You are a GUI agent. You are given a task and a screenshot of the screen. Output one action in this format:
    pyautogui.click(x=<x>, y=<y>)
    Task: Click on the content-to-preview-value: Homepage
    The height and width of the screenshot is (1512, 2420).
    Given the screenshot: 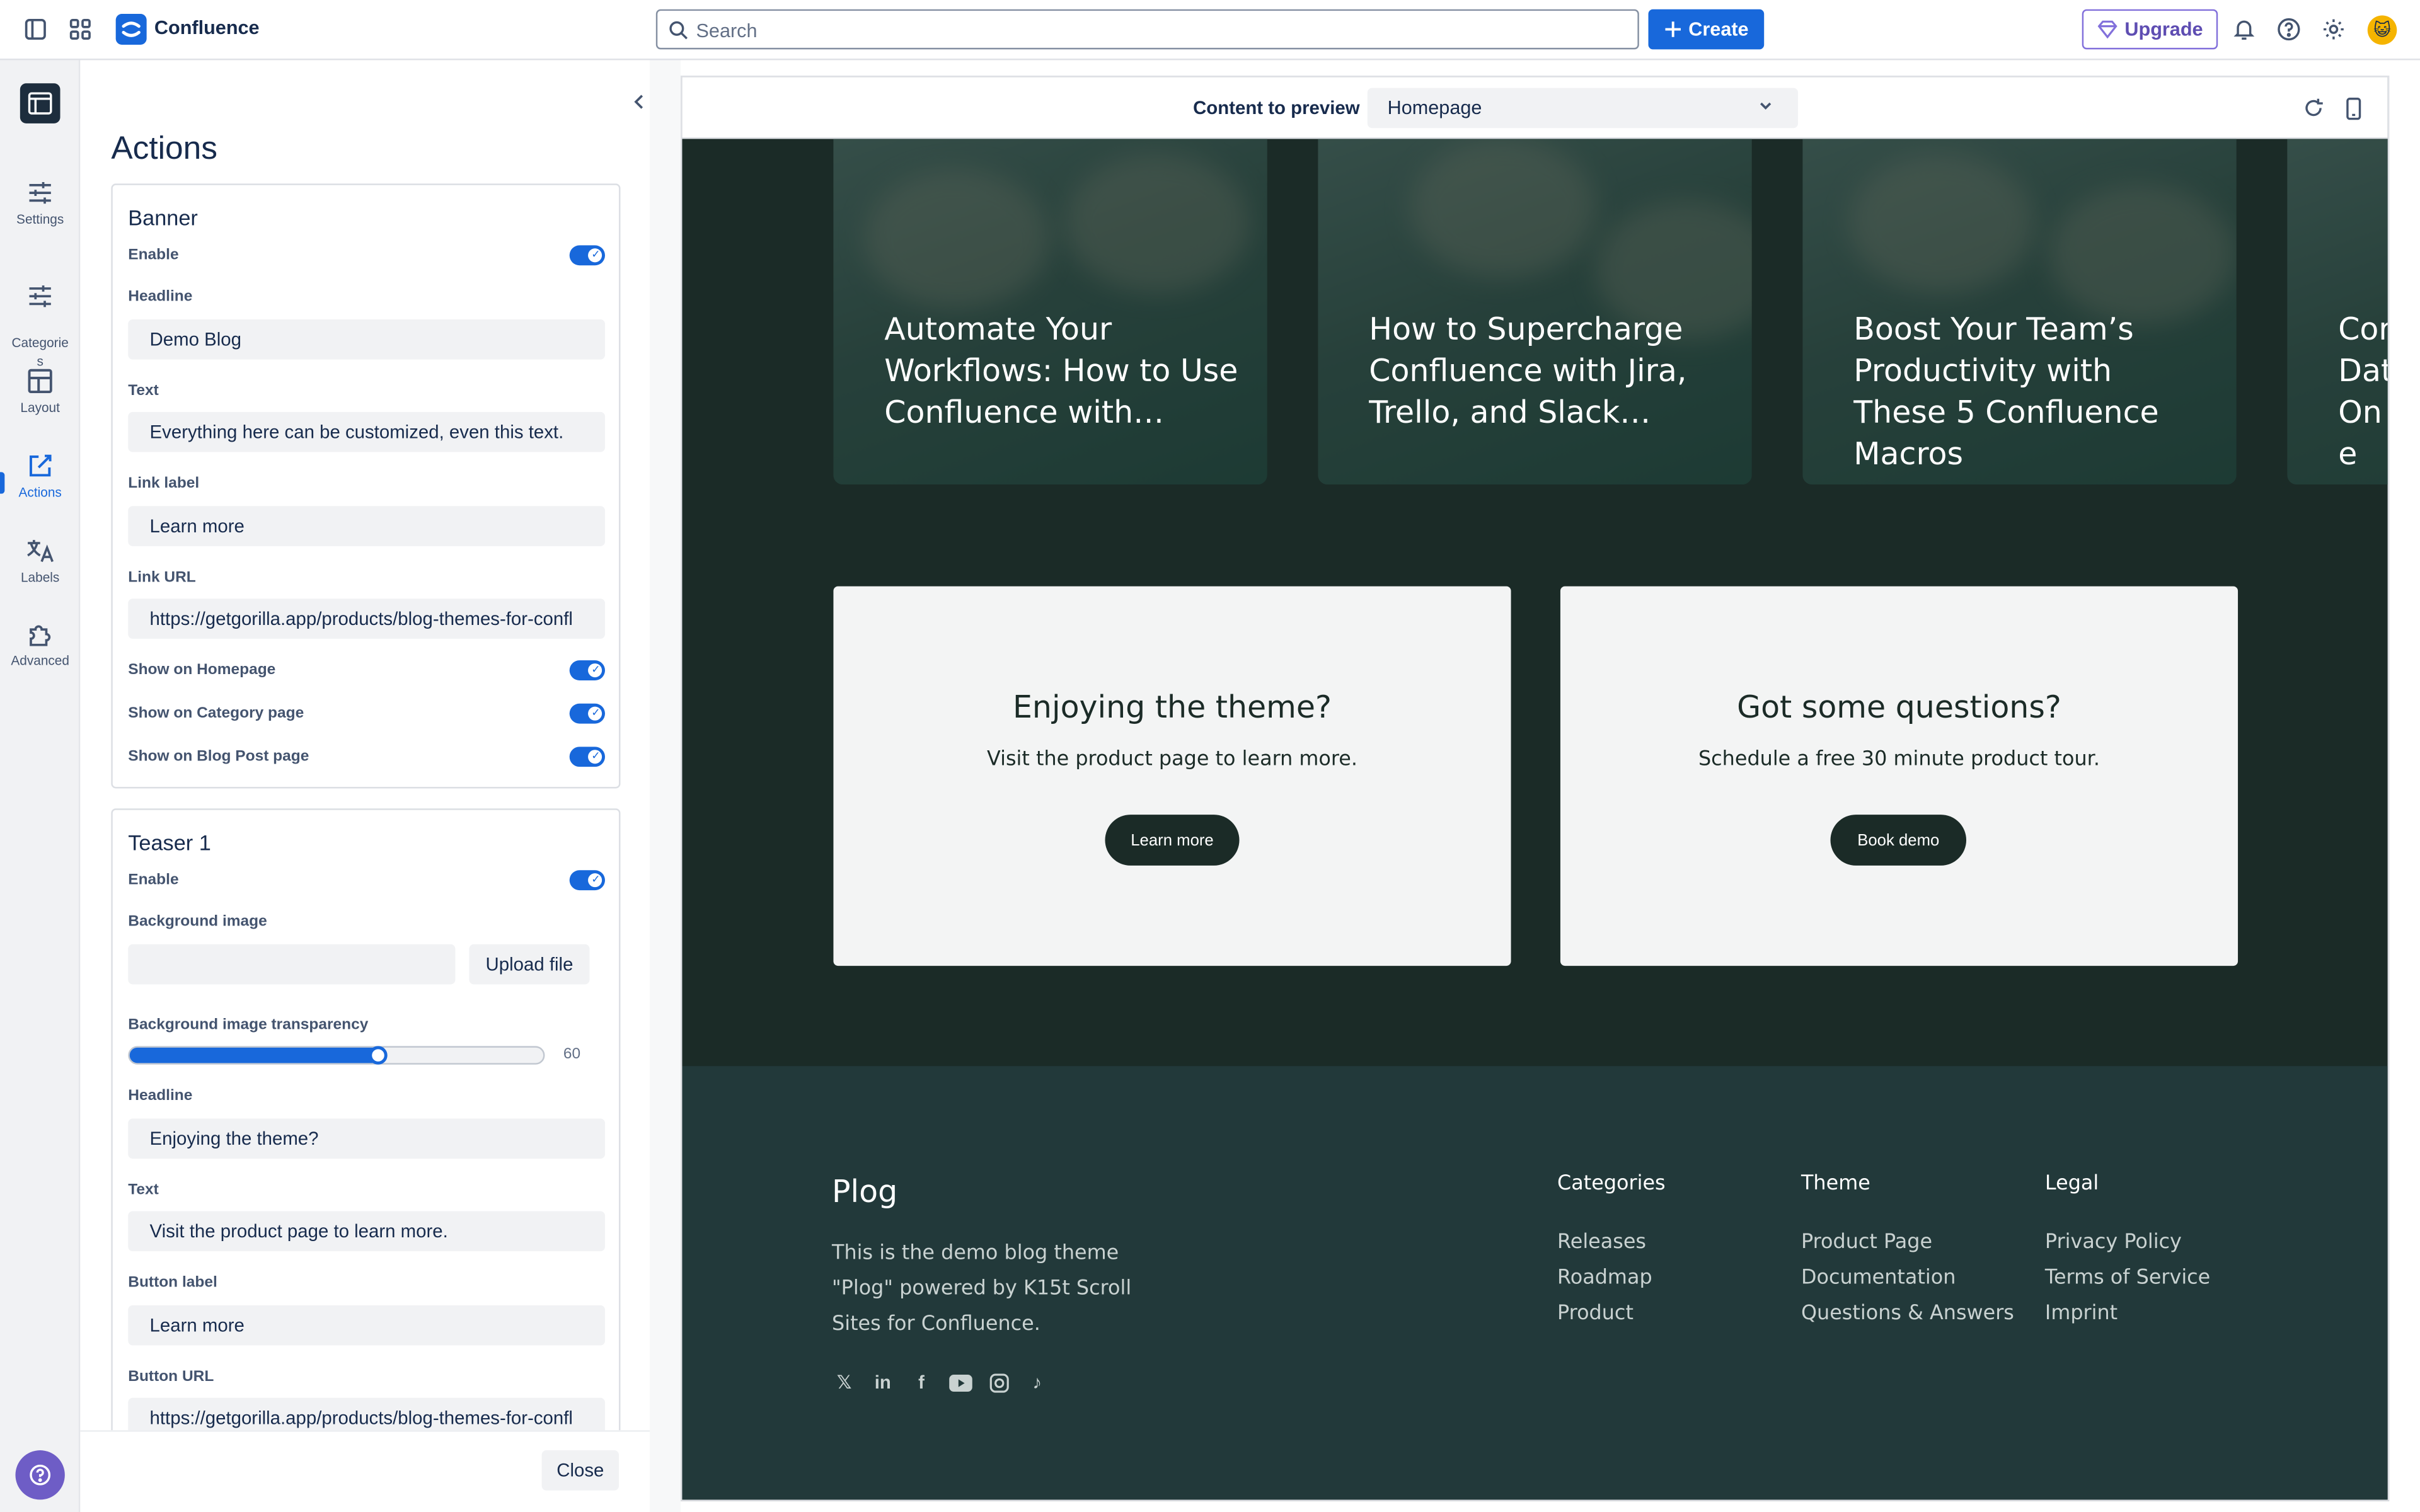 What is the action you would take?
    pyautogui.click(x=1434, y=108)
    